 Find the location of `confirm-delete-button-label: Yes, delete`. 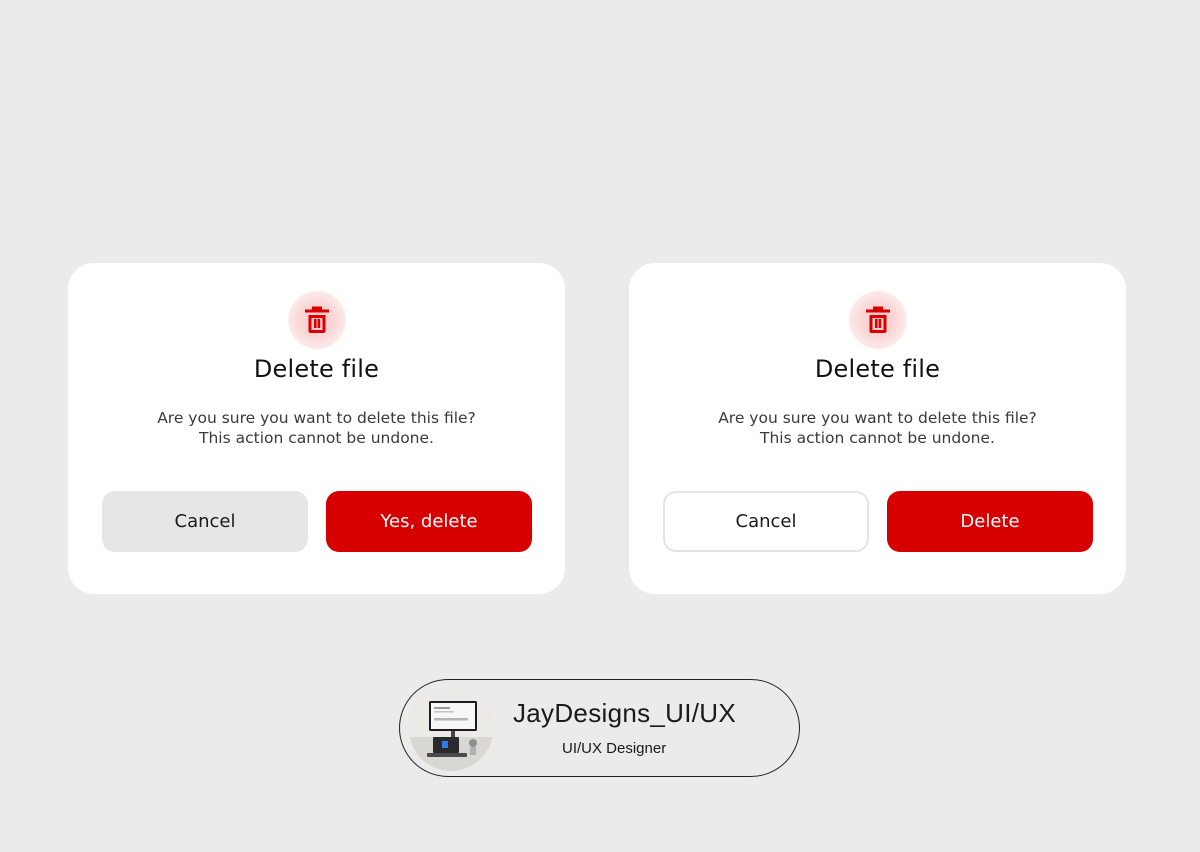

confirm-delete-button-label: Yes, delete is located at coordinates (429, 521).